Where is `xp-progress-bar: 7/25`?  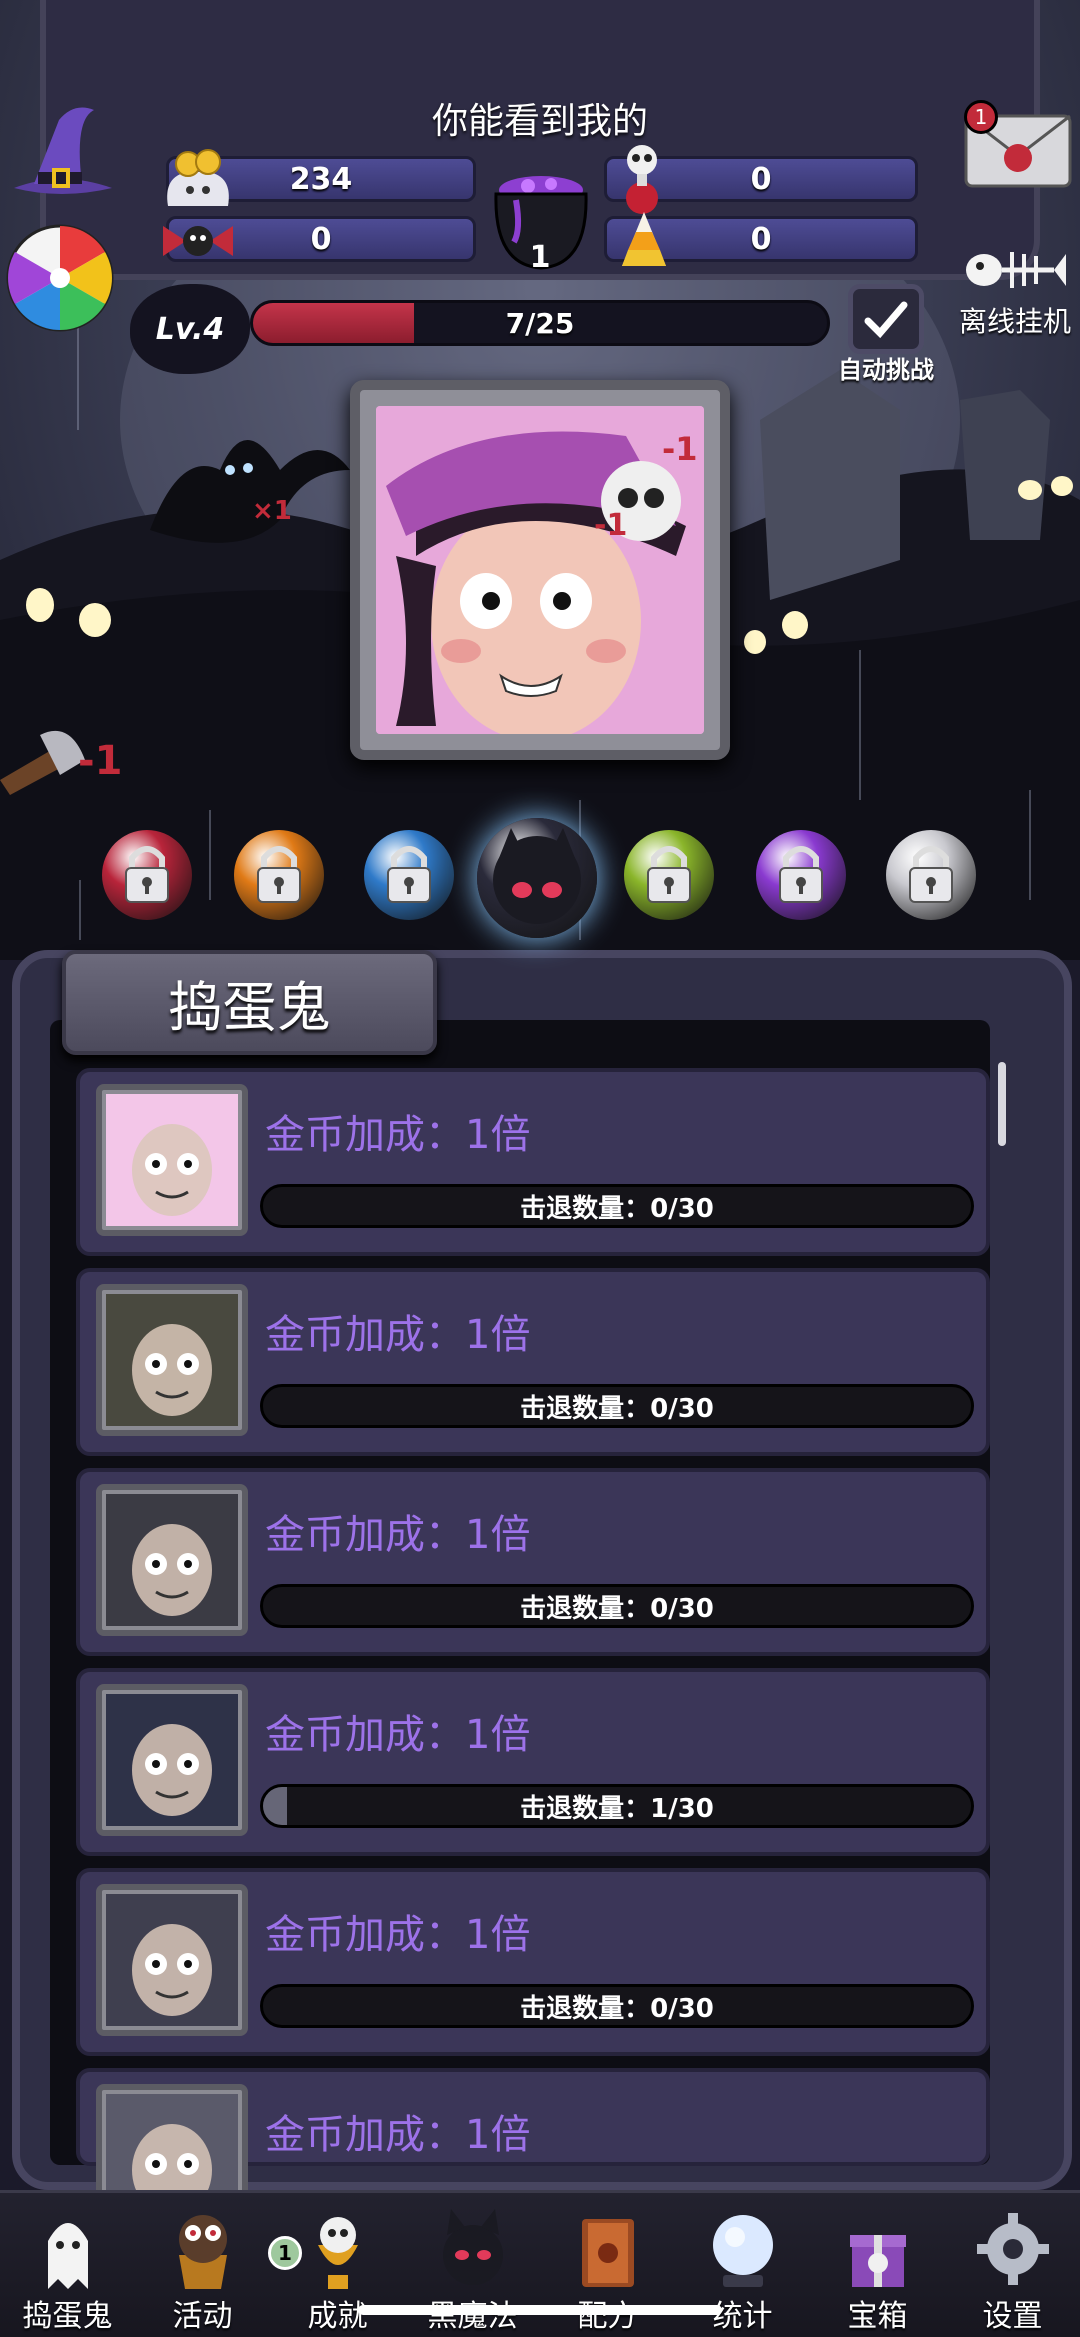
xp-progress-bar: 7/25 is located at coordinates (540, 323).